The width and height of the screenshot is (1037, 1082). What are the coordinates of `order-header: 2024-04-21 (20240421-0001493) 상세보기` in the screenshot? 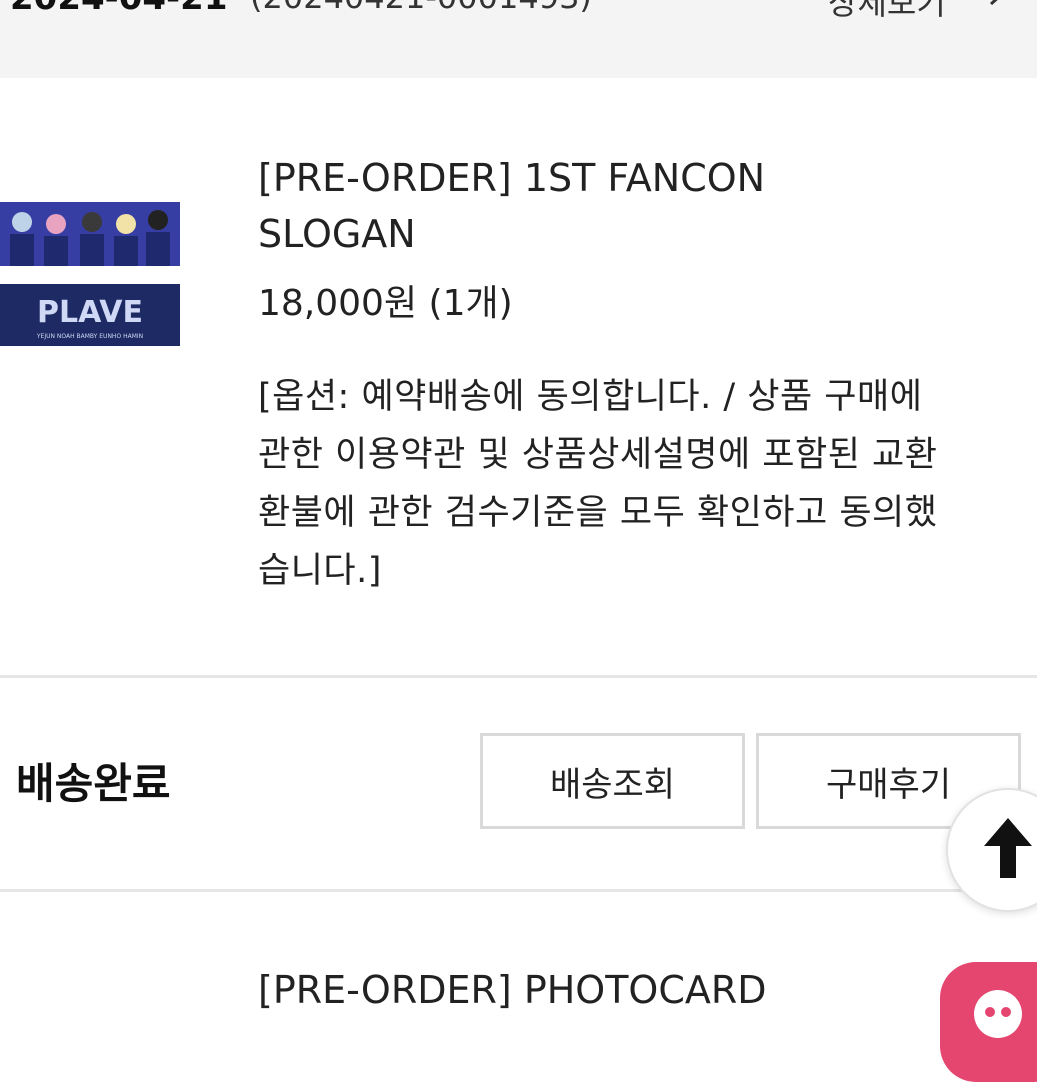 It's located at (518, 39).